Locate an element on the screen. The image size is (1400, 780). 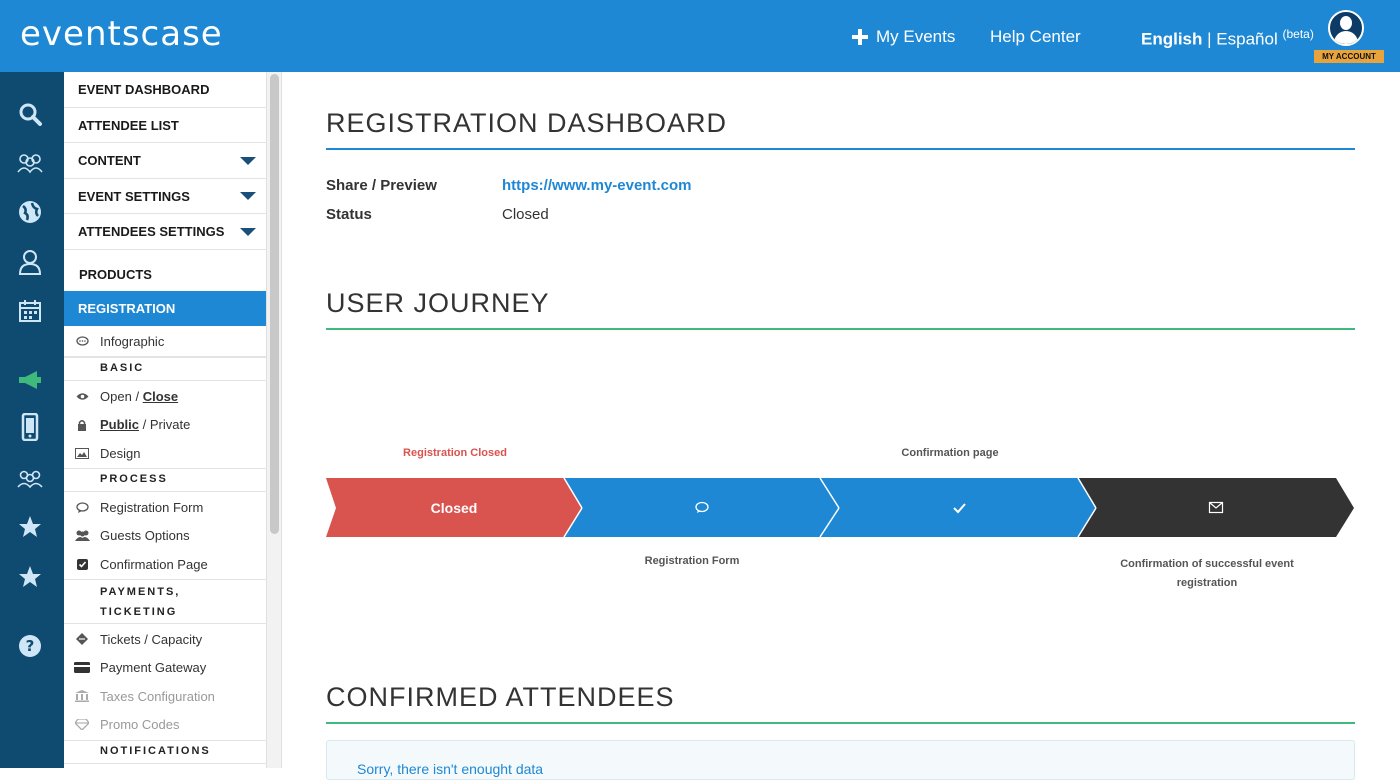
section-notifications: NOTIFICATIONS is located at coordinates (165, 752).